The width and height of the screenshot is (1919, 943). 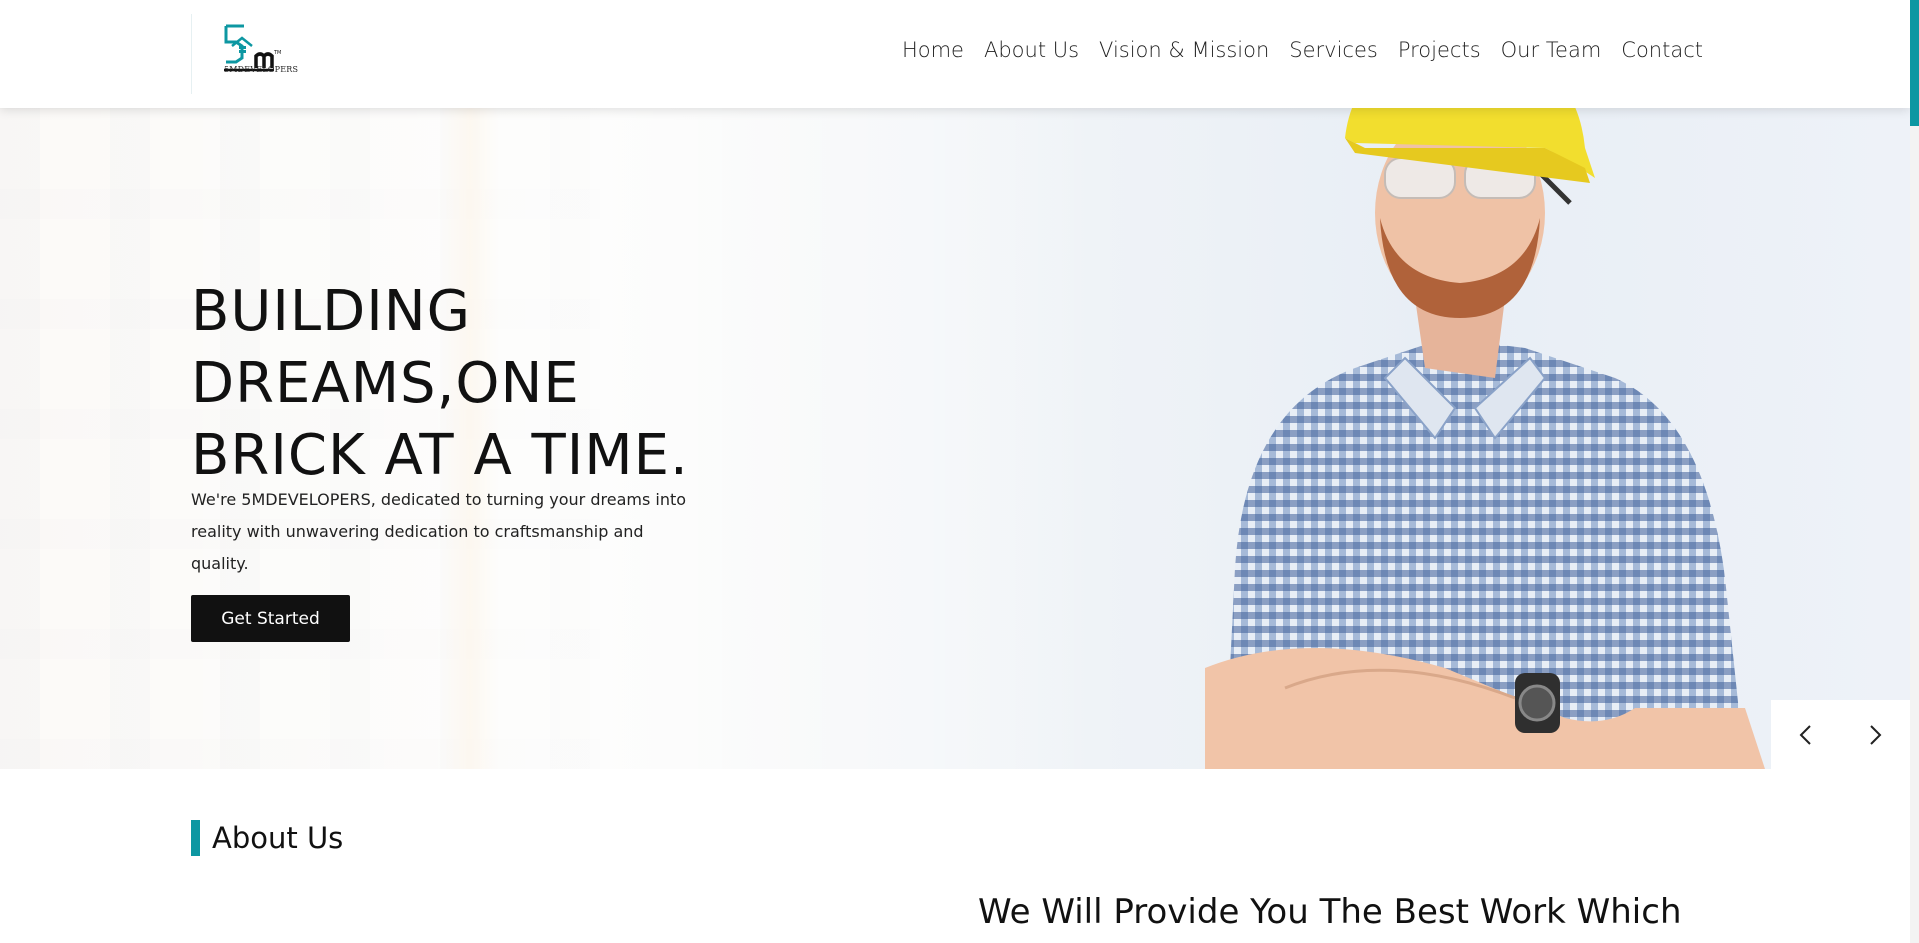 I want to click on chevron-right-icon, so click(x=1876, y=735).